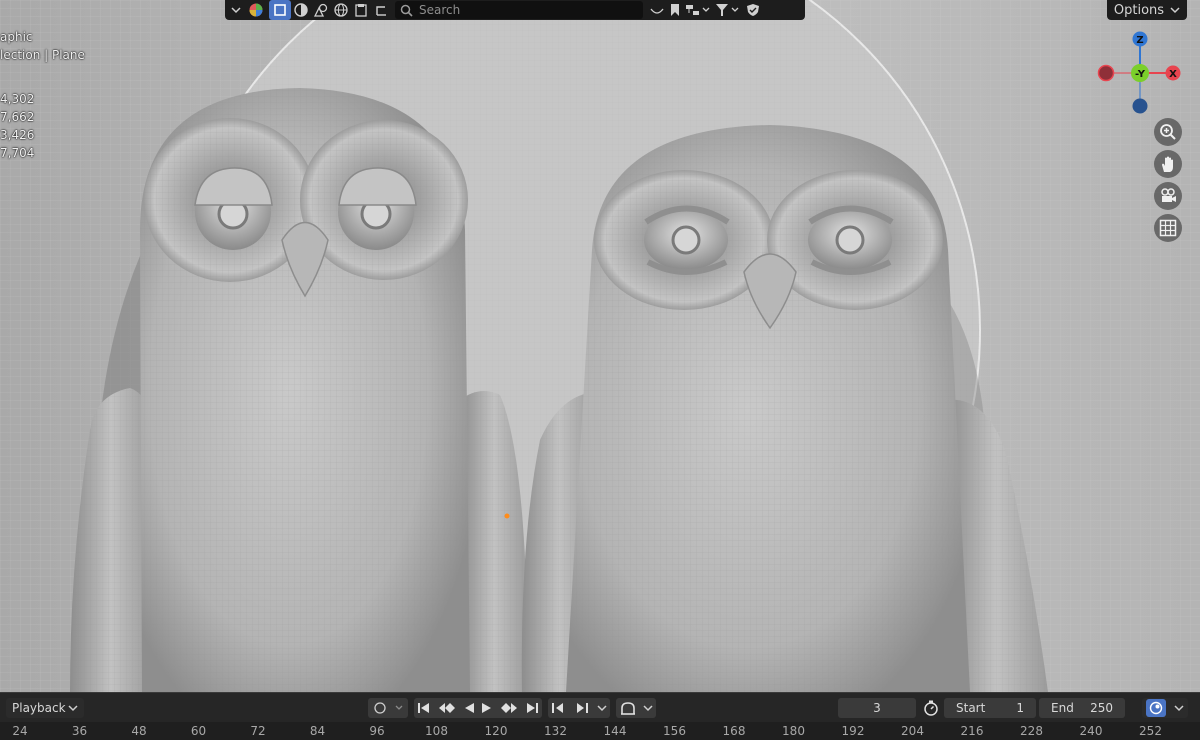  Describe the element at coordinates (1031, 731) in the screenshot. I see `ruler-tick-label: 228` at that location.